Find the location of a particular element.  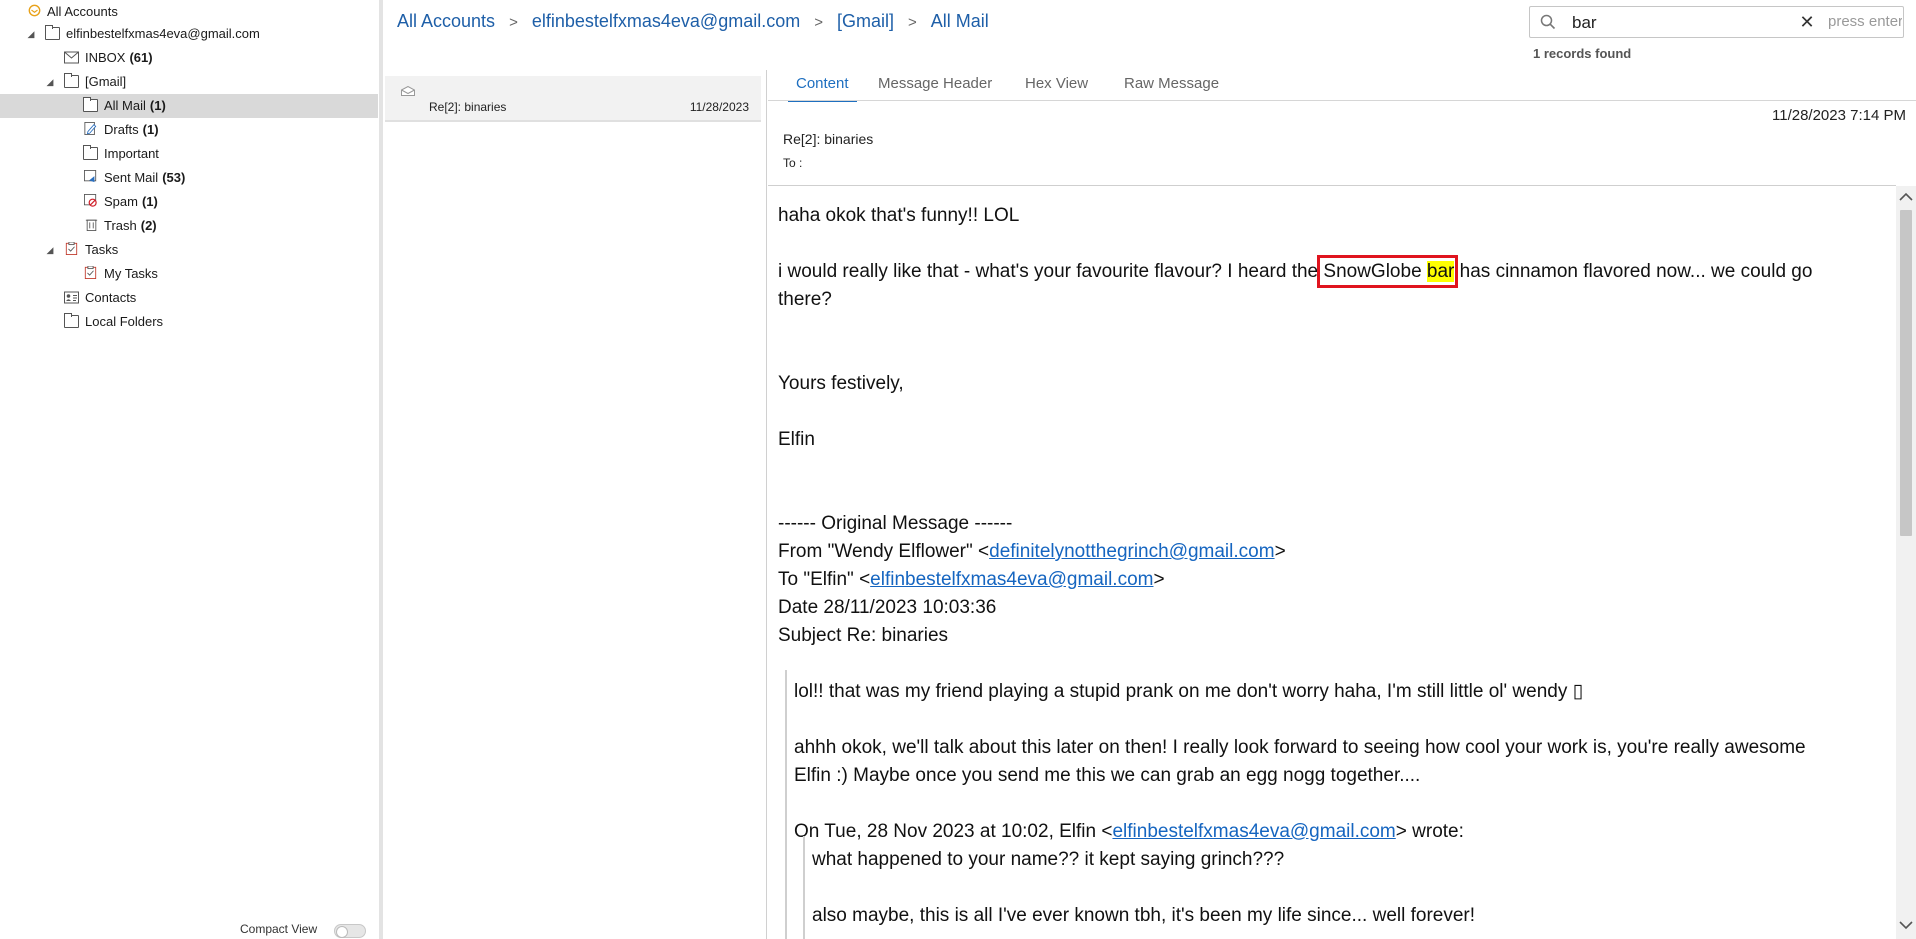

tree-item-spam: Spam (1) is located at coordinates (189, 202).